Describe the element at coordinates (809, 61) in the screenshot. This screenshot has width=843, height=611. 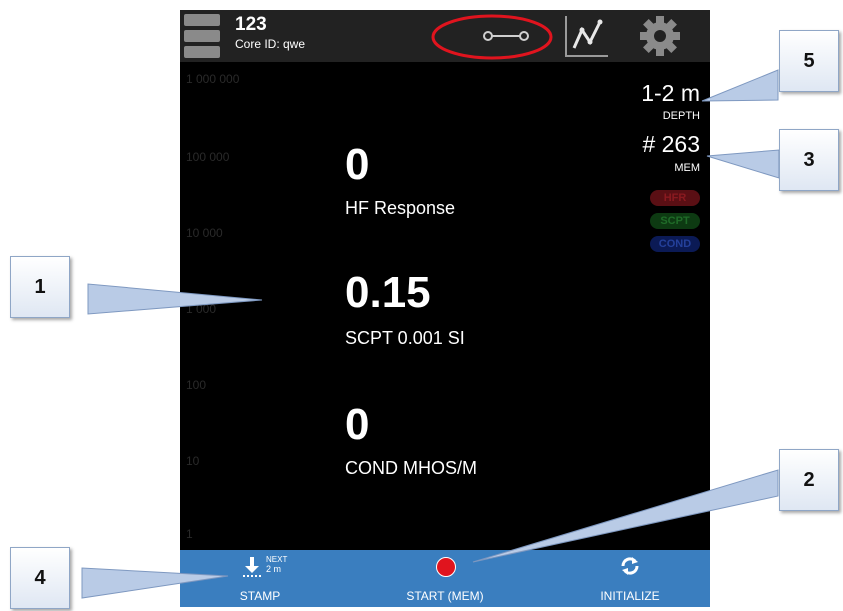
I see `callout-5: 5` at that location.